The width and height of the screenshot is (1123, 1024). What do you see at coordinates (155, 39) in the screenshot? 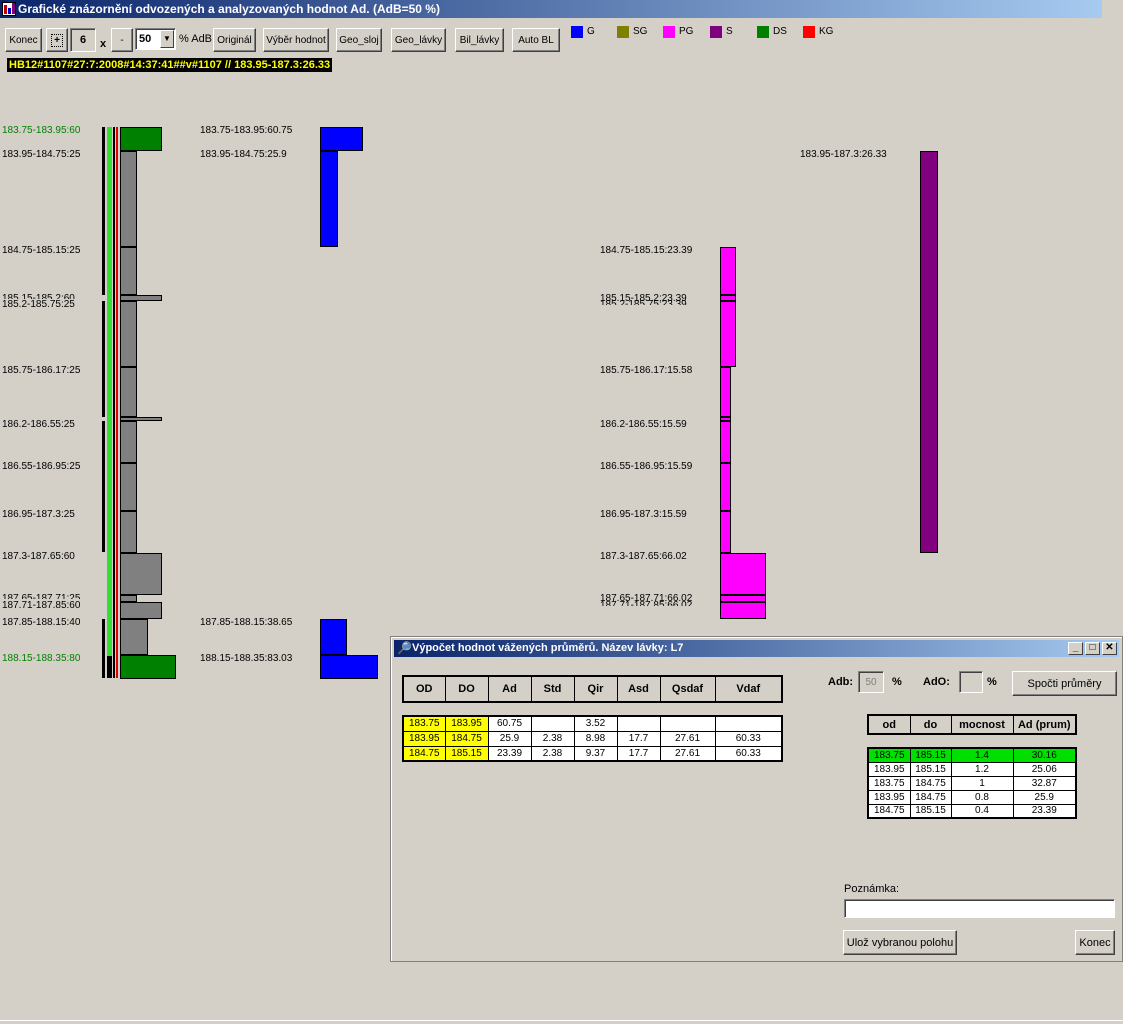
I see `percent-select: 50 ▼` at bounding box center [155, 39].